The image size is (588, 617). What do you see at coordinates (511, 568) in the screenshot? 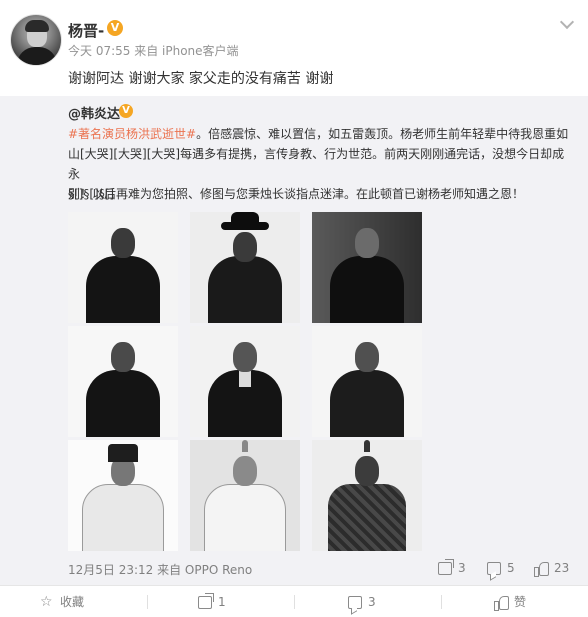
I see `original-comment-count: 5` at bounding box center [511, 568].